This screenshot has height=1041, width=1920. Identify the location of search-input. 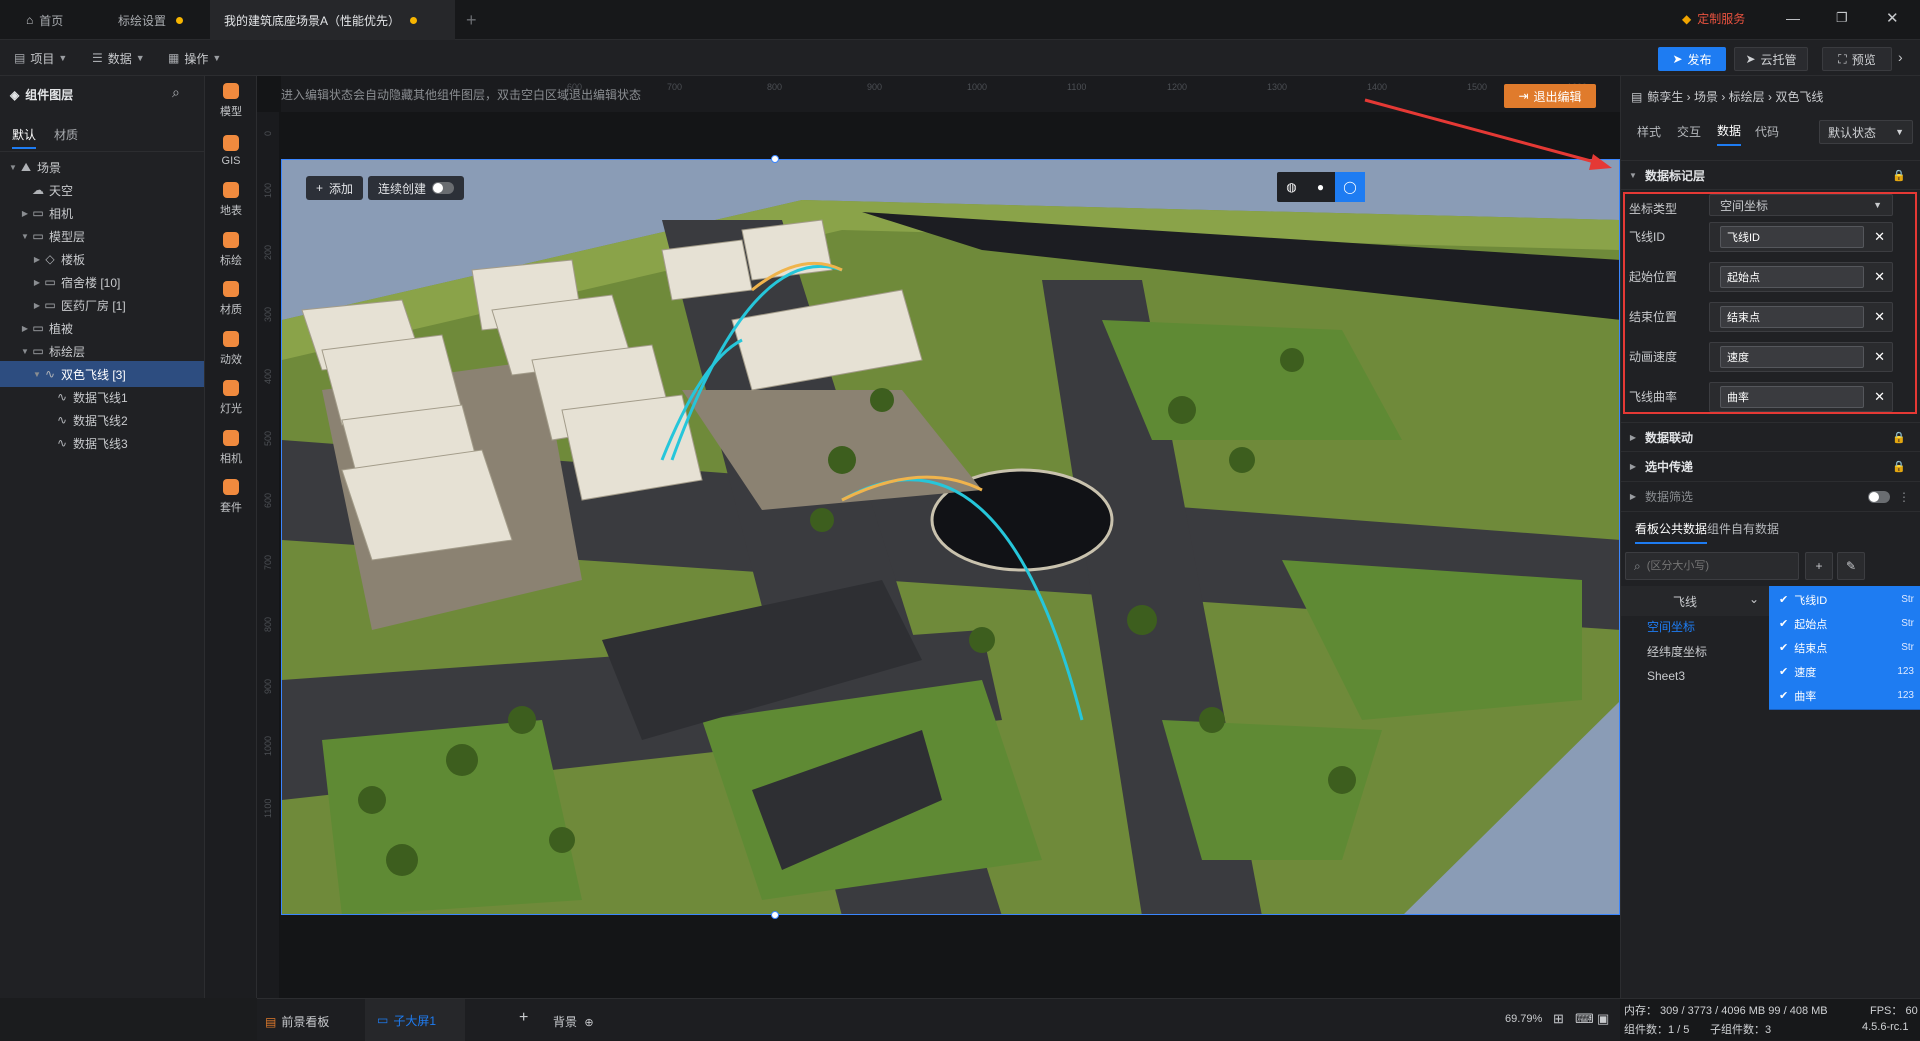
(1711, 566).